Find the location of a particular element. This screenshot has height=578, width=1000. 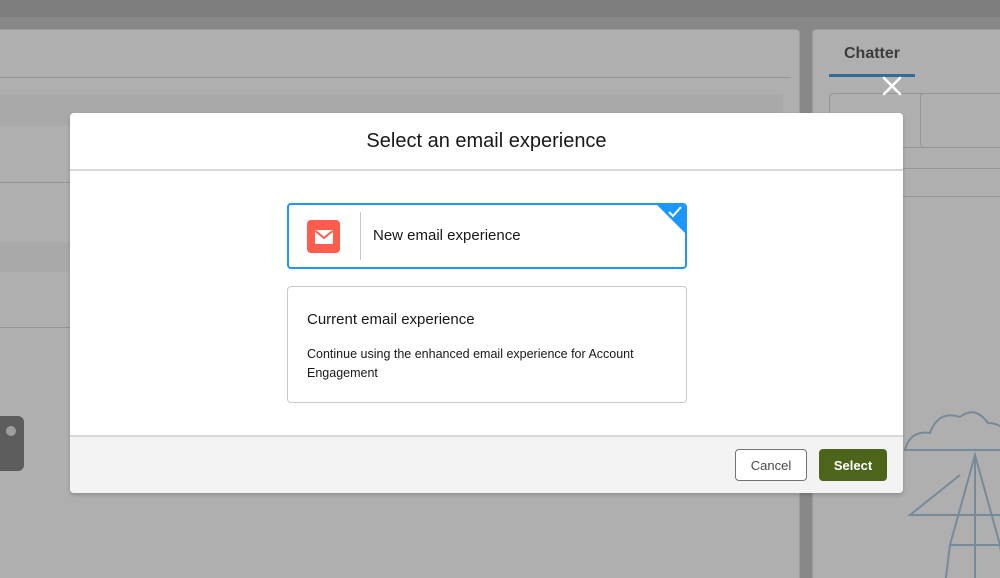

option-label: Current email experience is located at coordinates (391, 319).